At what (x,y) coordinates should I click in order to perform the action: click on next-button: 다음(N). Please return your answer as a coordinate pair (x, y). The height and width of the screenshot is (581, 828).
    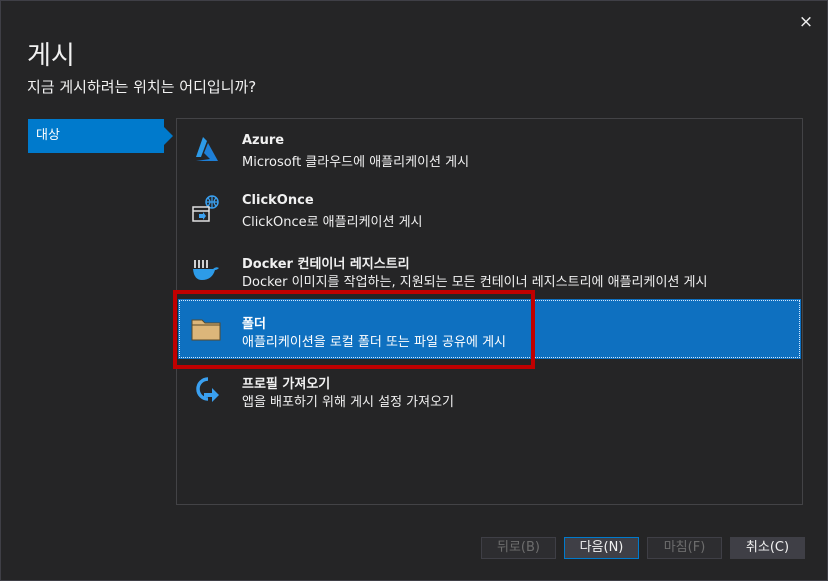
    Looking at the image, I should click on (601, 548).